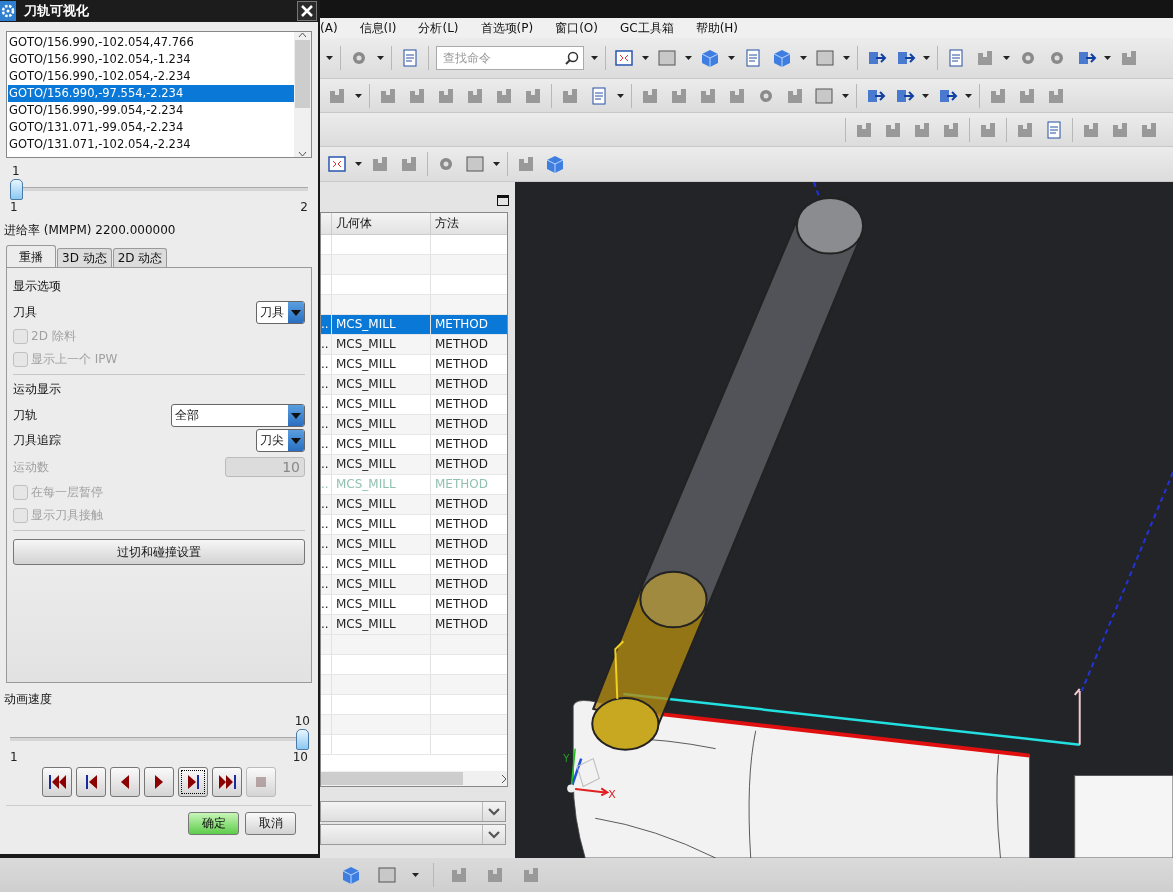 The image size is (1173, 892). I want to click on dropdown: 全部, so click(238, 415).